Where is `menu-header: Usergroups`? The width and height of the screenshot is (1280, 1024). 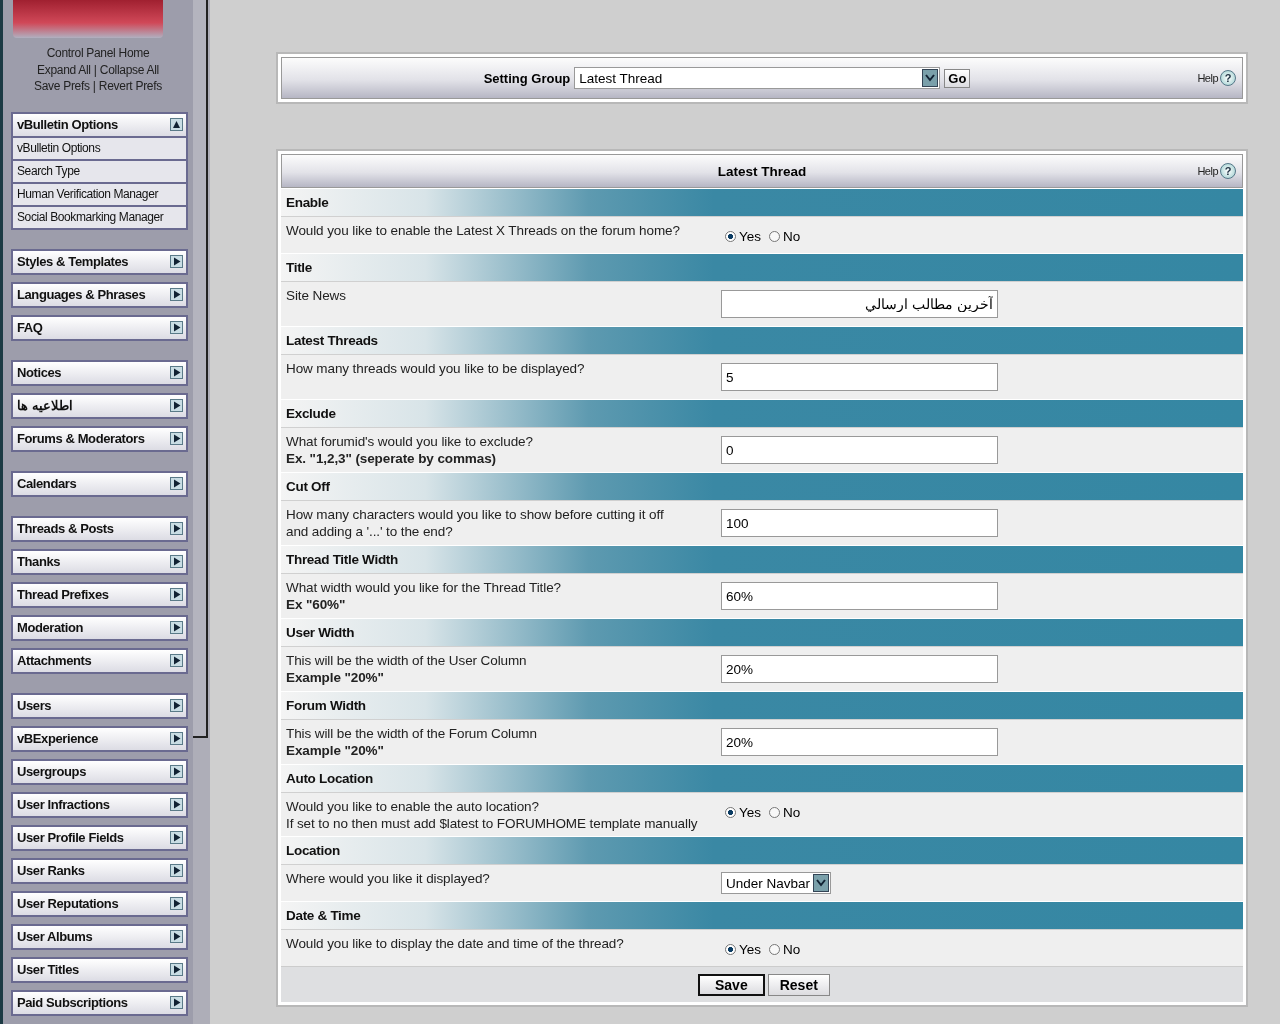 menu-header: Usergroups is located at coordinates (99, 771).